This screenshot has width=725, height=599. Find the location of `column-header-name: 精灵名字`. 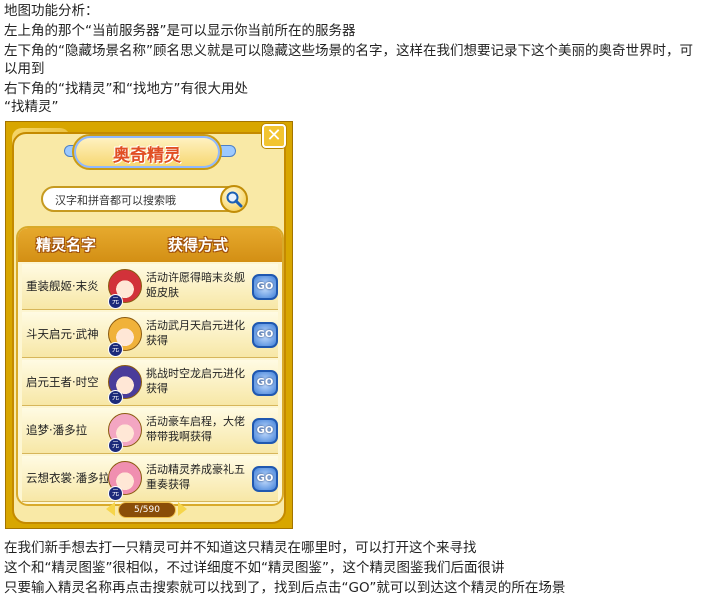

column-header-name: 精灵名字 is located at coordinates (66, 245).